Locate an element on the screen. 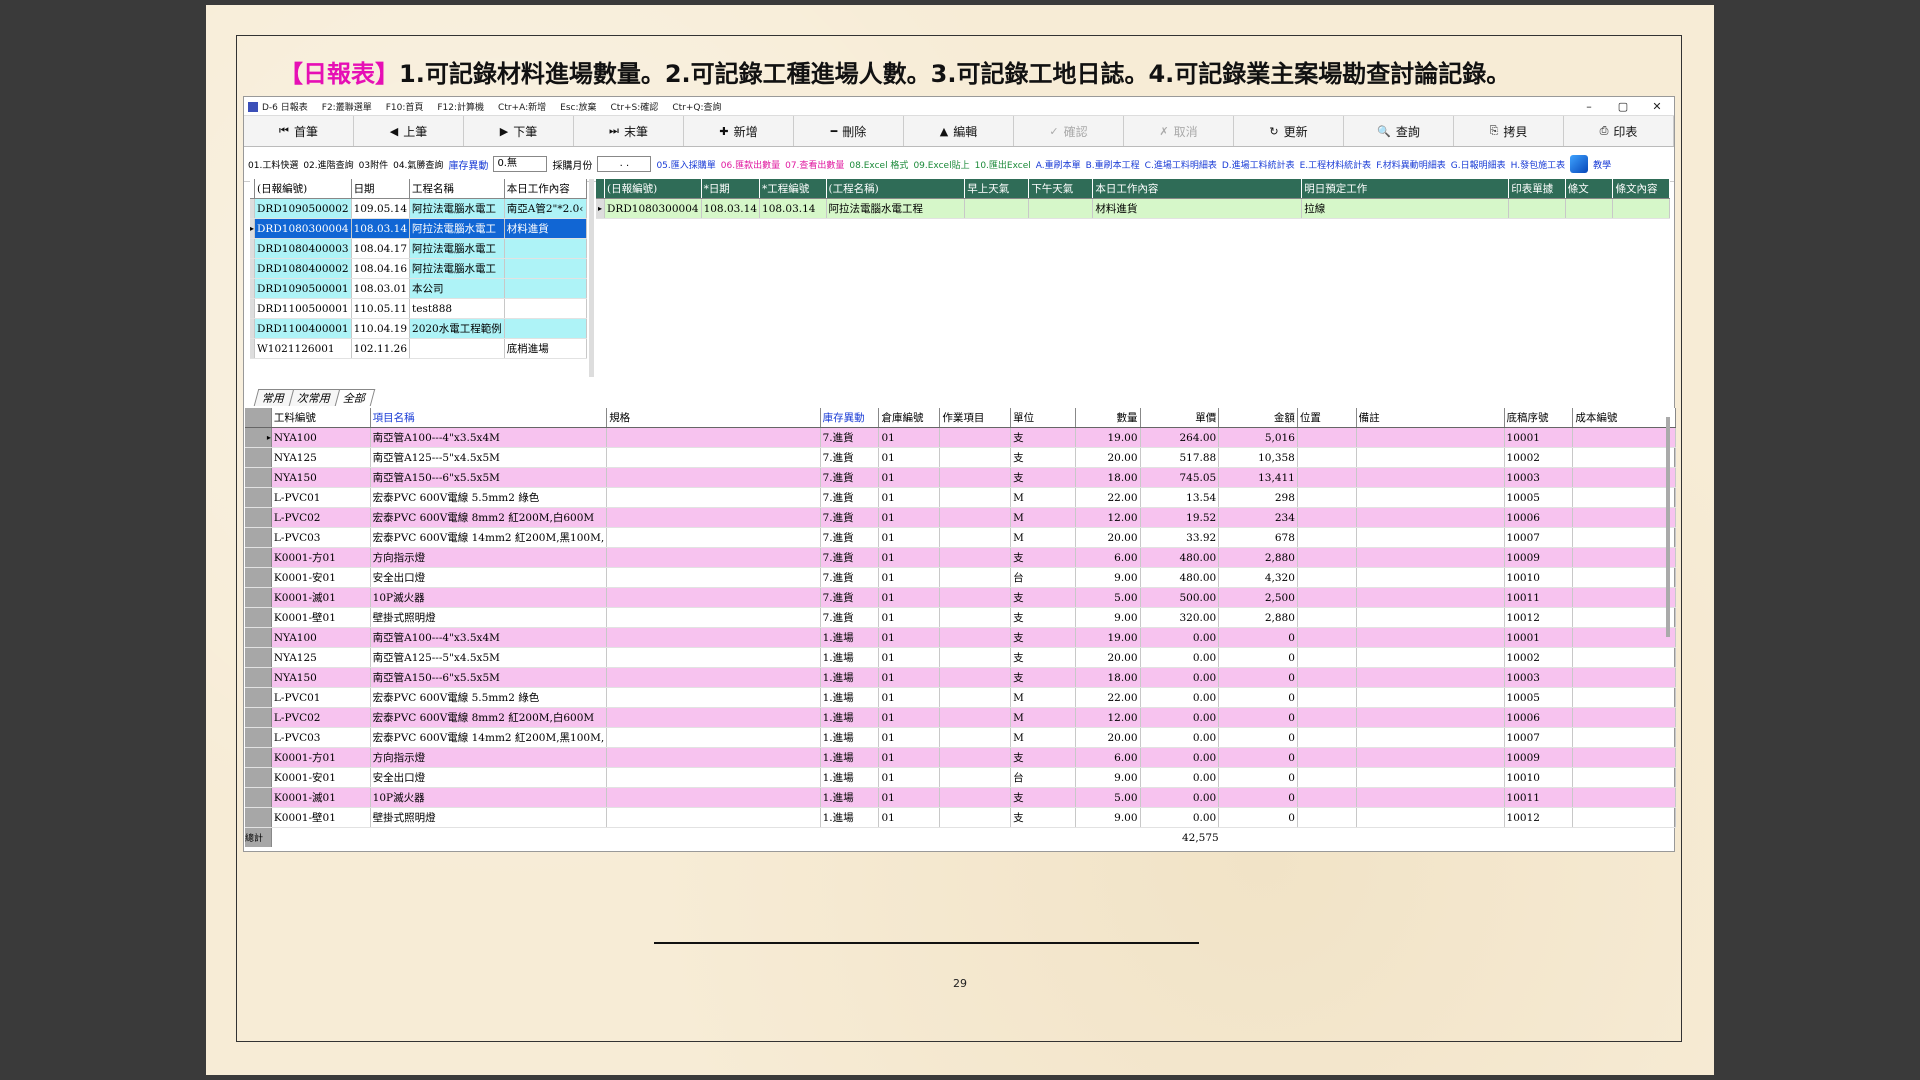 Image resolution: width=1920 pixels, height=1080 pixels. table-cell: 18.00 is located at coordinates (1108, 477).